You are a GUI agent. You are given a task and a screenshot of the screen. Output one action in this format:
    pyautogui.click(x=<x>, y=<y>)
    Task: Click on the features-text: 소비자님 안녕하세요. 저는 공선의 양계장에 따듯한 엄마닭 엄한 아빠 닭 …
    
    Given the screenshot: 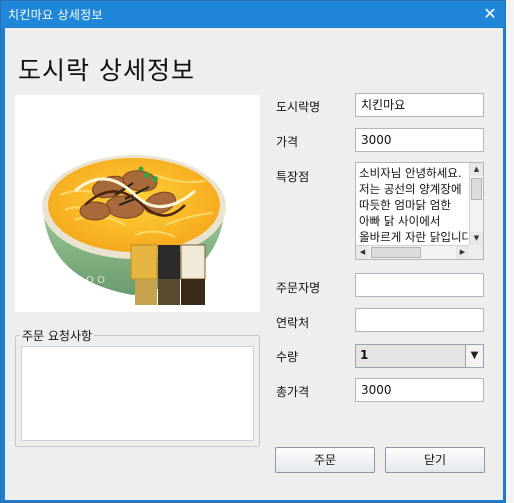 What is the action you would take?
    pyautogui.click(x=414, y=205)
    